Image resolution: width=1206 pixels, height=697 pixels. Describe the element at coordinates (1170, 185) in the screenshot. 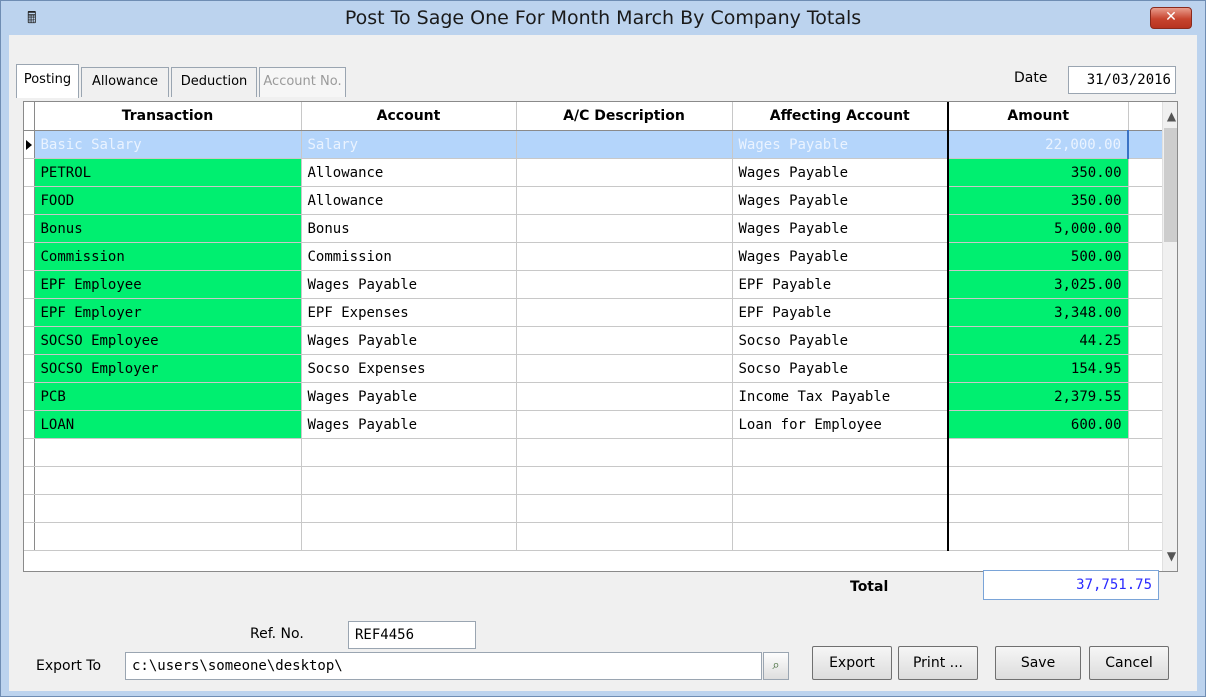

I see `scroll-thumb` at that location.